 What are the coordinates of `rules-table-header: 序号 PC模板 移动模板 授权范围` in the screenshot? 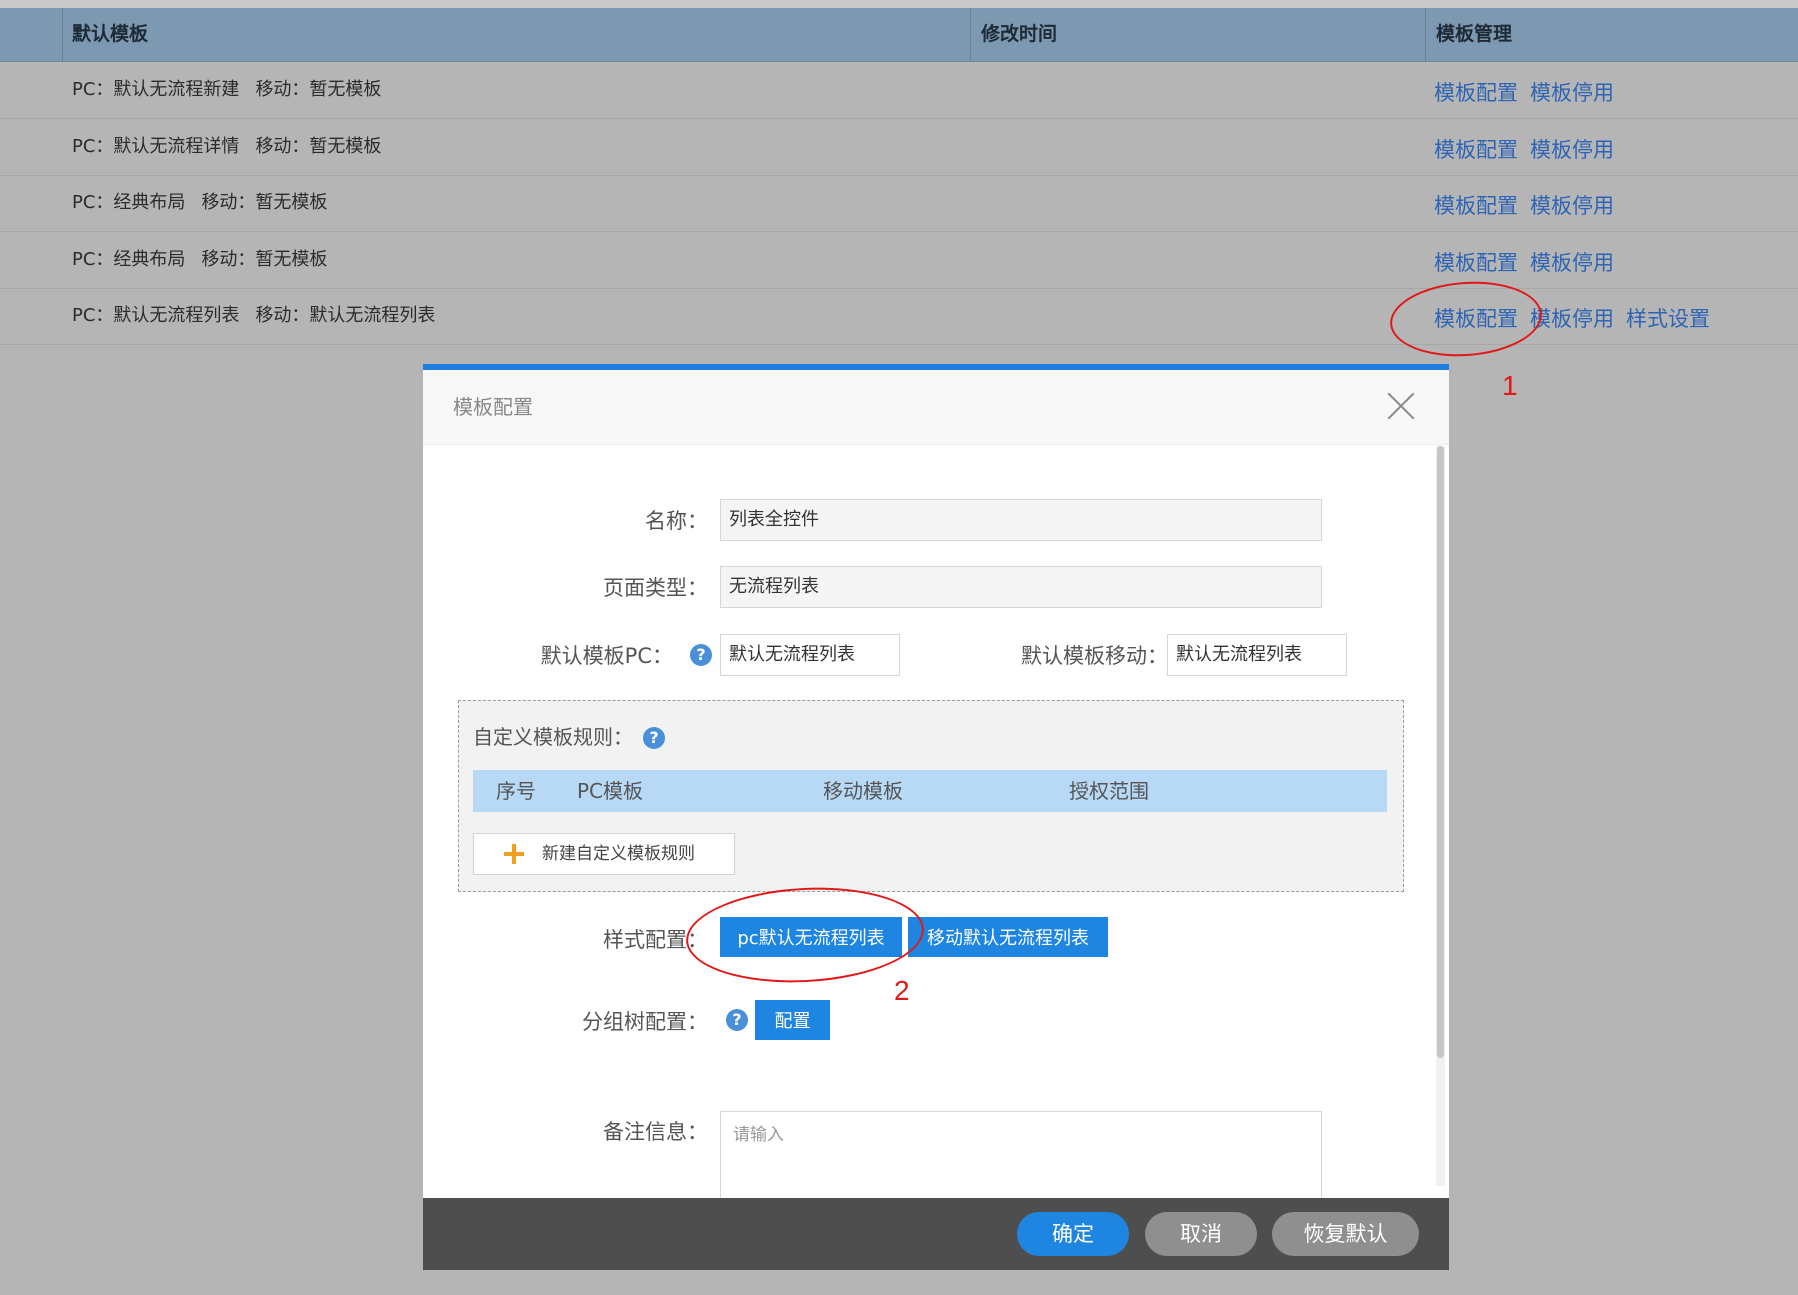 It's located at (930, 791).